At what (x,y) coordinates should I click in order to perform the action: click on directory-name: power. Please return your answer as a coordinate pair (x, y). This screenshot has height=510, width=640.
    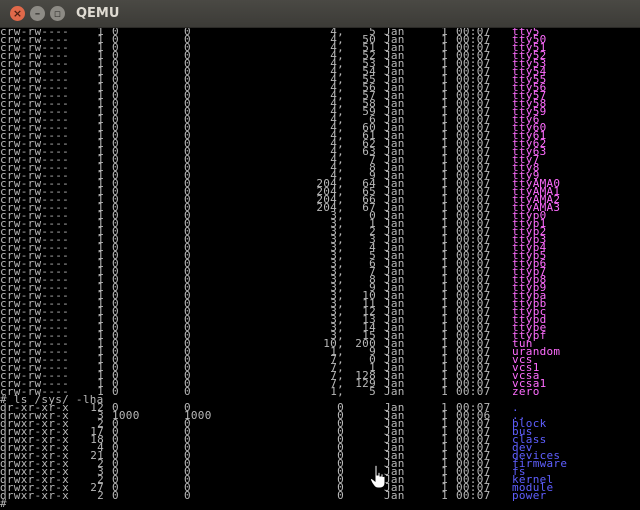
    Looking at the image, I should click on (529, 495).